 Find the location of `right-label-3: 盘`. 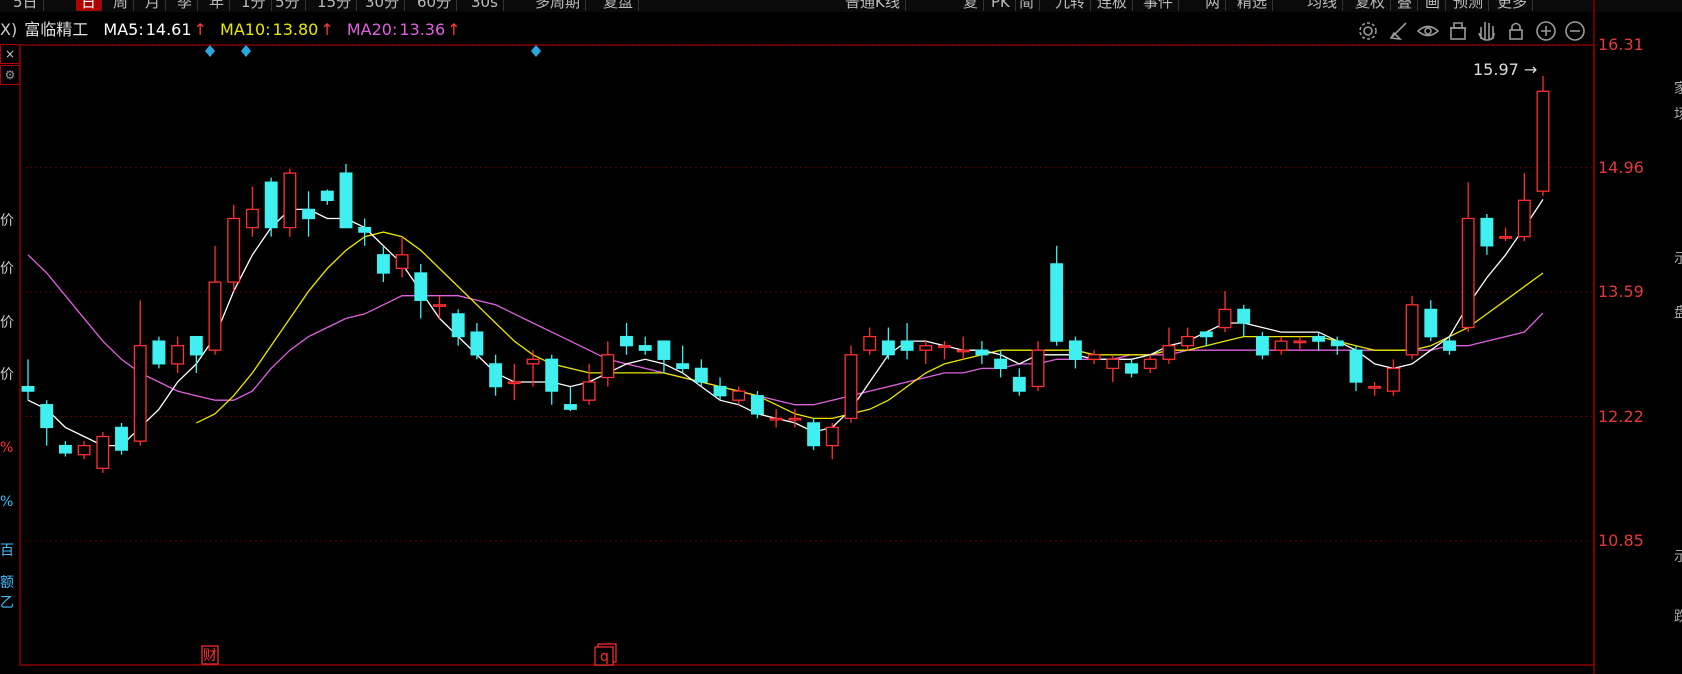

right-label-3: 盘 is located at coordinates (1678, 313).